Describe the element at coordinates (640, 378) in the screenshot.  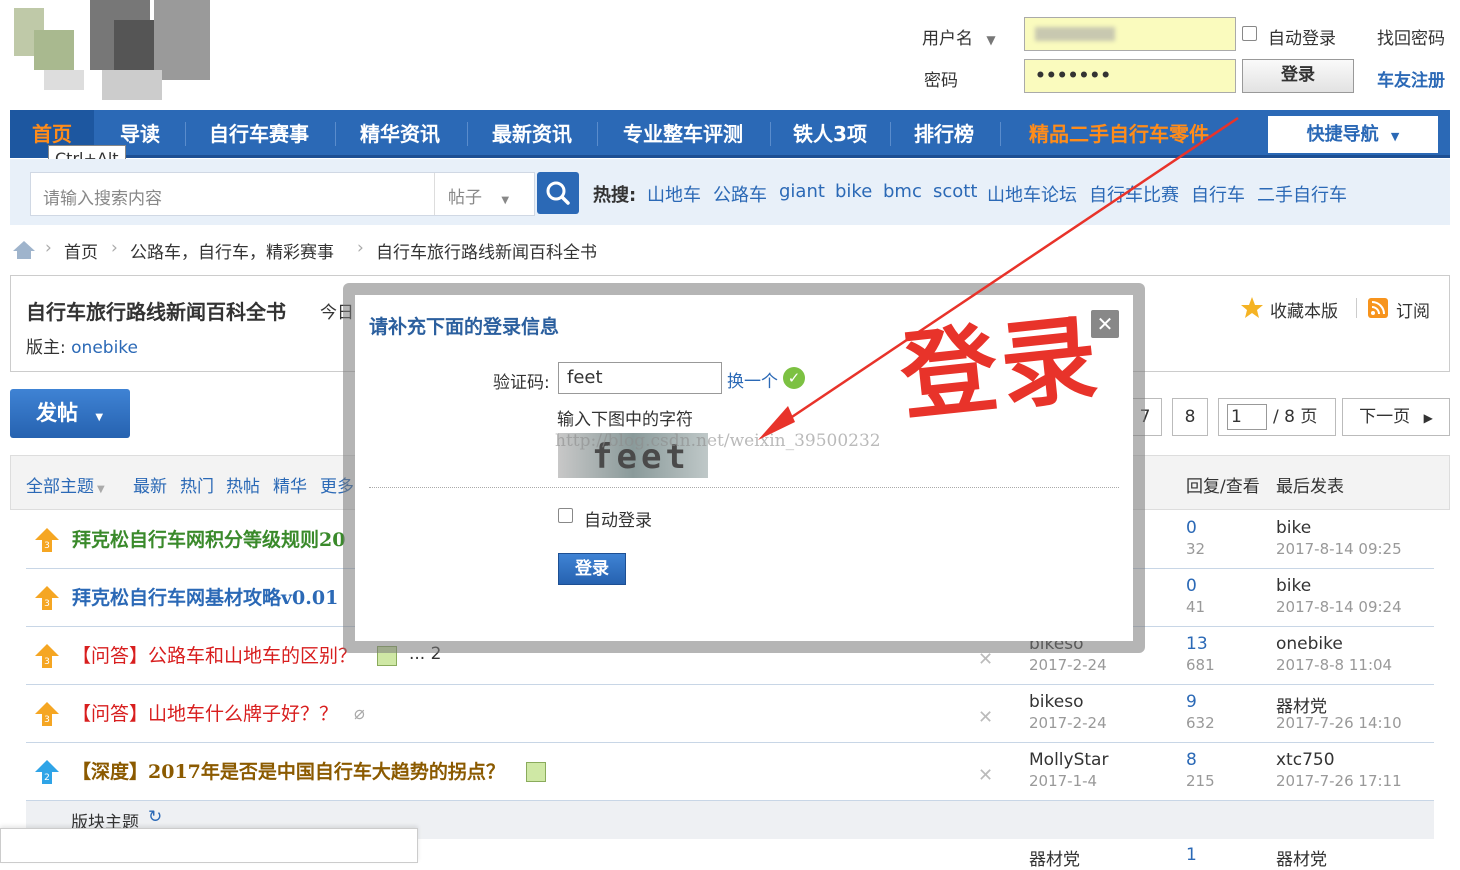
I see `captcha-input: feet` at that location.